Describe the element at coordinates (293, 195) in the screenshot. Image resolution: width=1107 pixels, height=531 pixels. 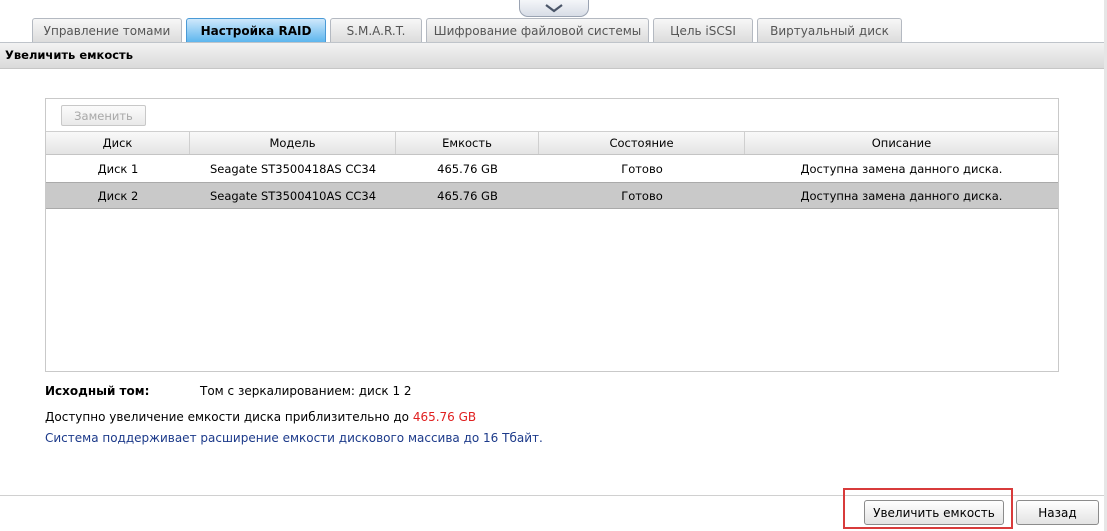
I see `cell-model: Seagate ST3500410AS CC34` at that location.